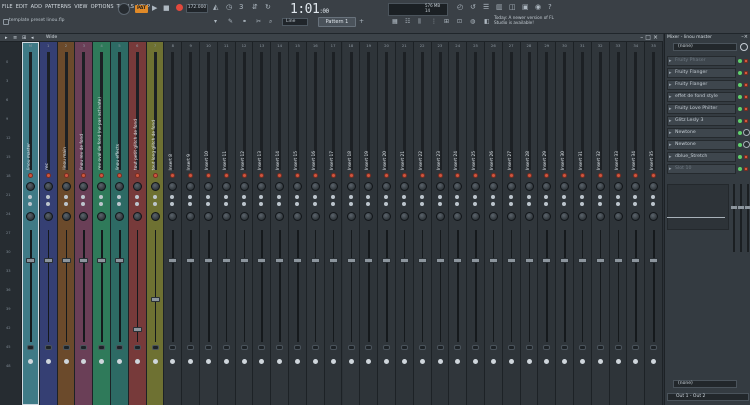  What do you see at coordinates (230, 22) in the screenshot?
I see `tool-paint-icon: ✎` at bounding box center [230, 22].